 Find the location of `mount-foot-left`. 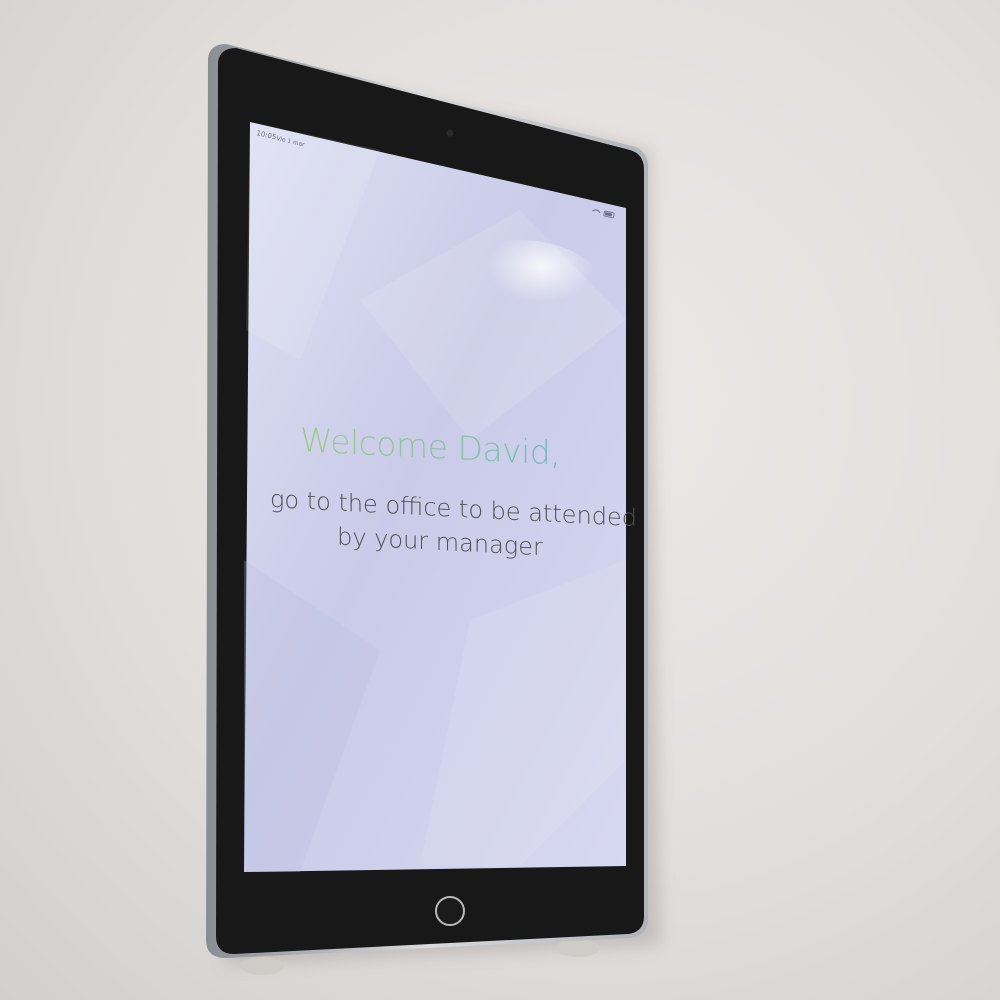

mount-foot-left is located at coordinates (262, 966).